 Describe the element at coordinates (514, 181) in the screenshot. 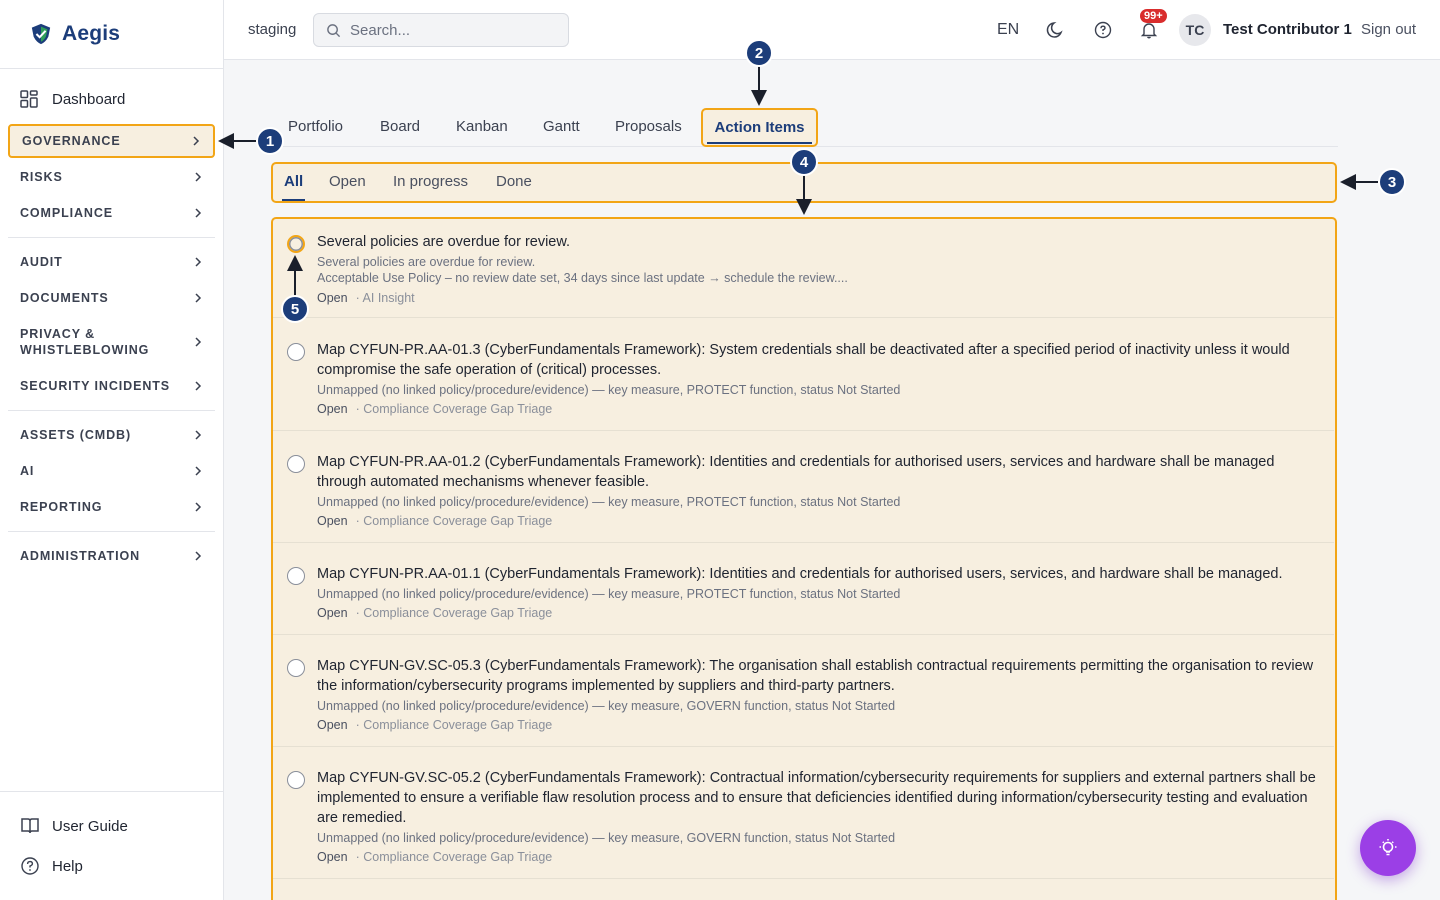

I see `filter-done: Done` at that location.